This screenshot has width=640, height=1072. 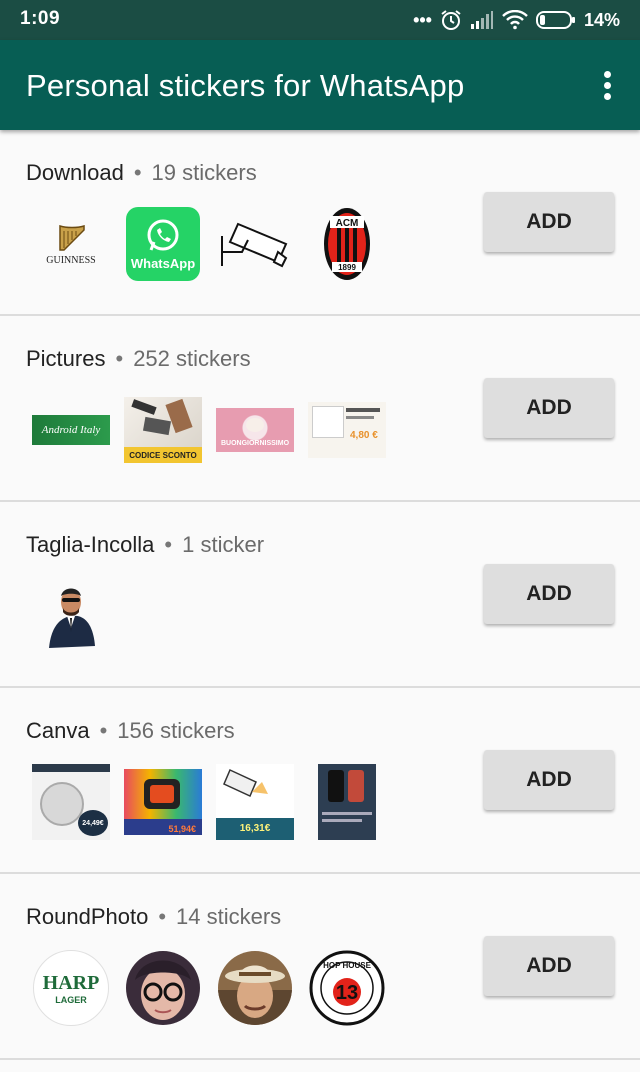 What do you see at coordinates (608, 86) in the screenshot?
I see `overflow-menu-icon` at bounding box center [608, 86].